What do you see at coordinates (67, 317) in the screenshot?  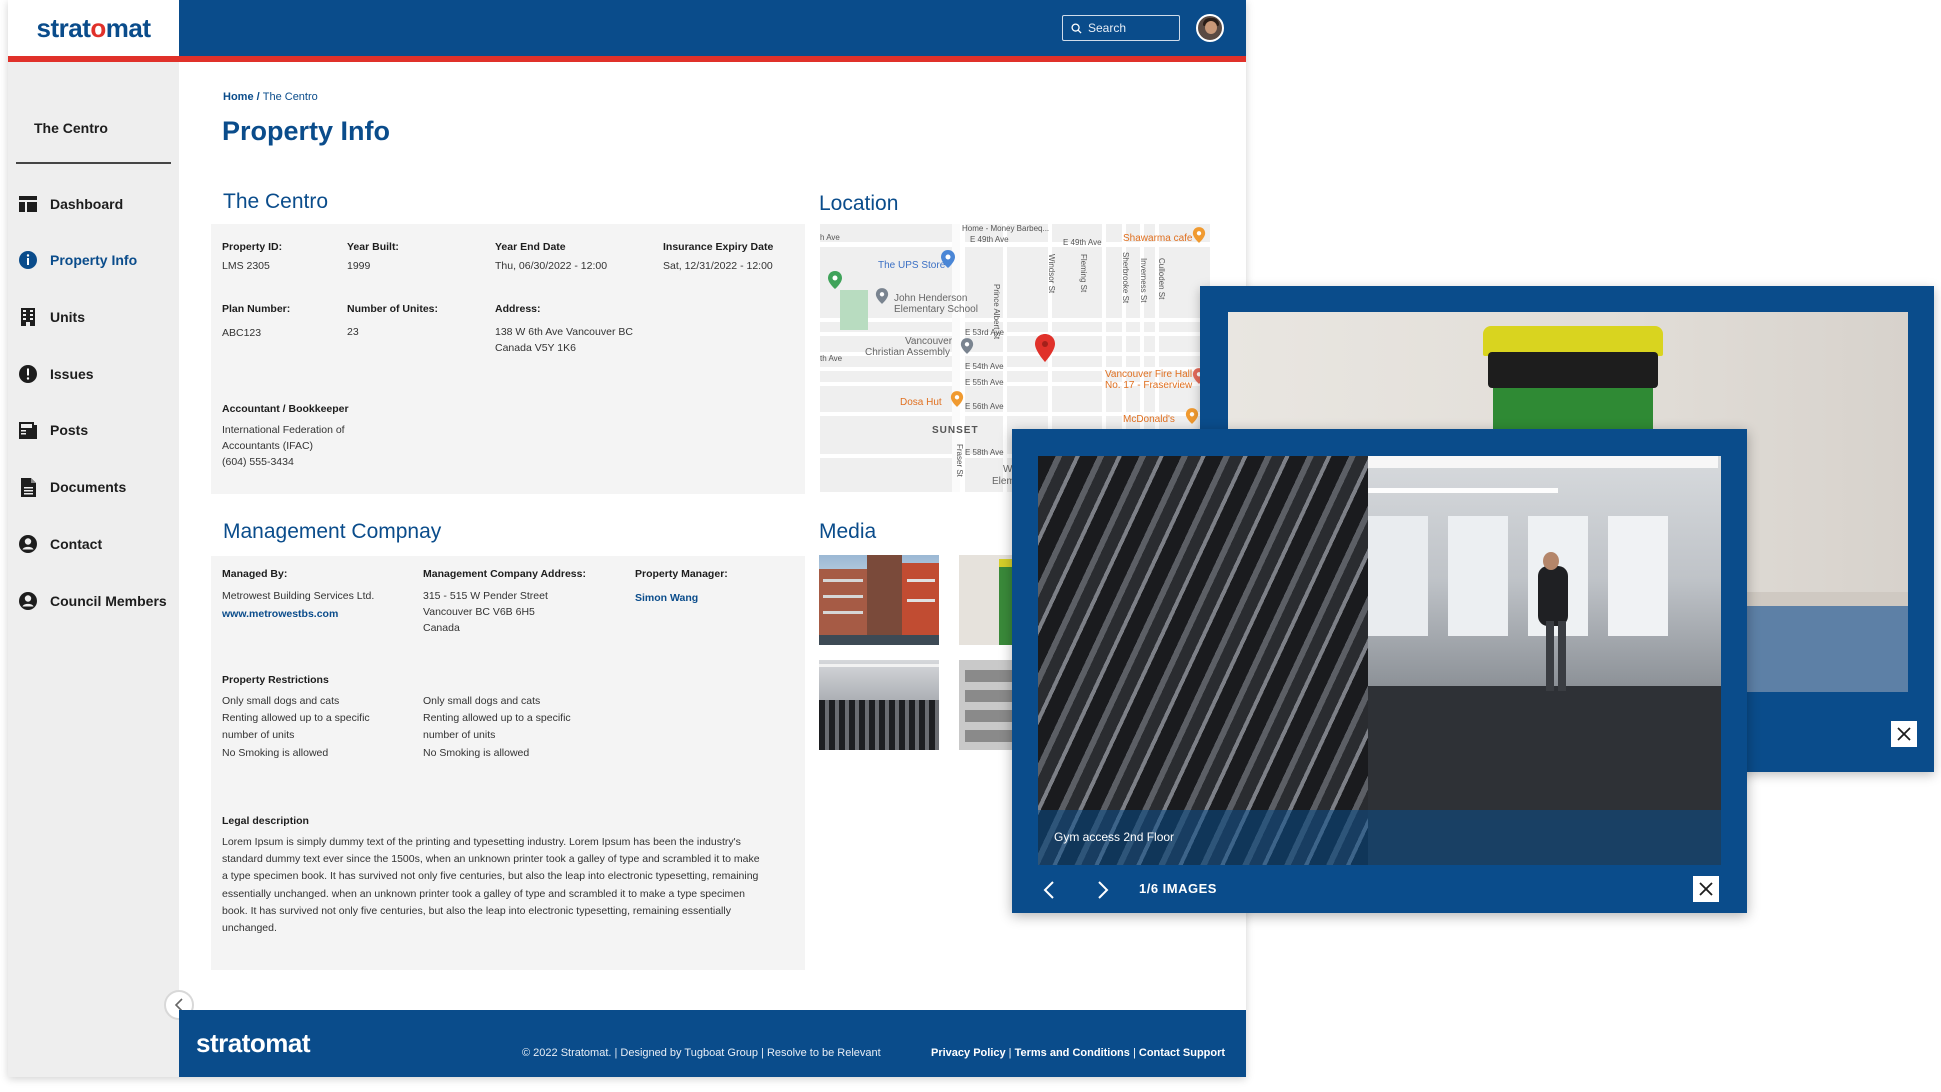 I see `sidebar-item-label: Units` at bounding box center [67, 317].